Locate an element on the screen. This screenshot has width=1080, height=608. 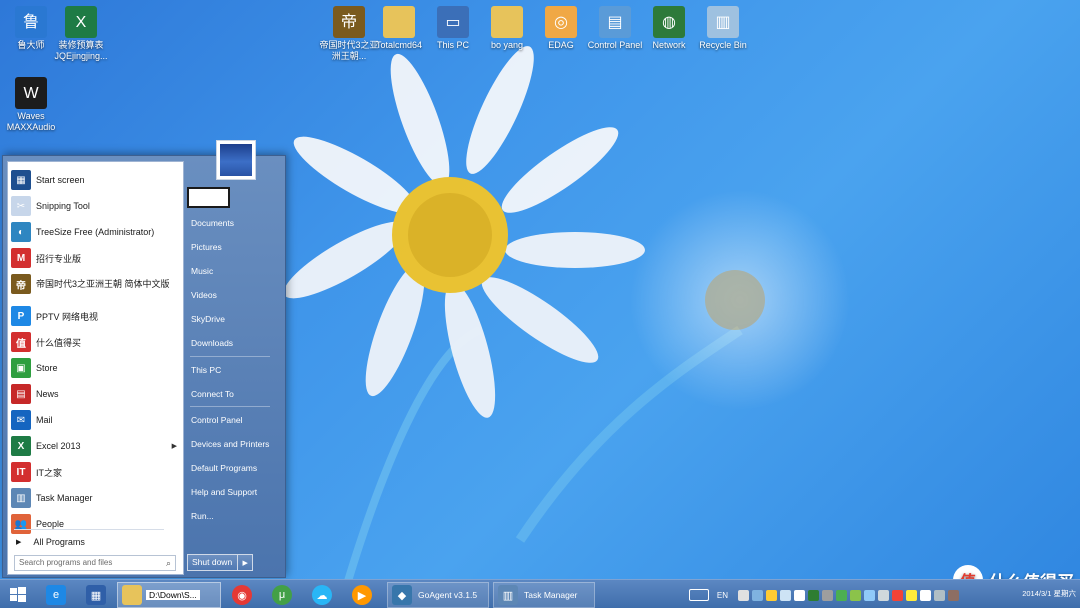
start-menu-link: Videos is located at coordinates (235, 295).